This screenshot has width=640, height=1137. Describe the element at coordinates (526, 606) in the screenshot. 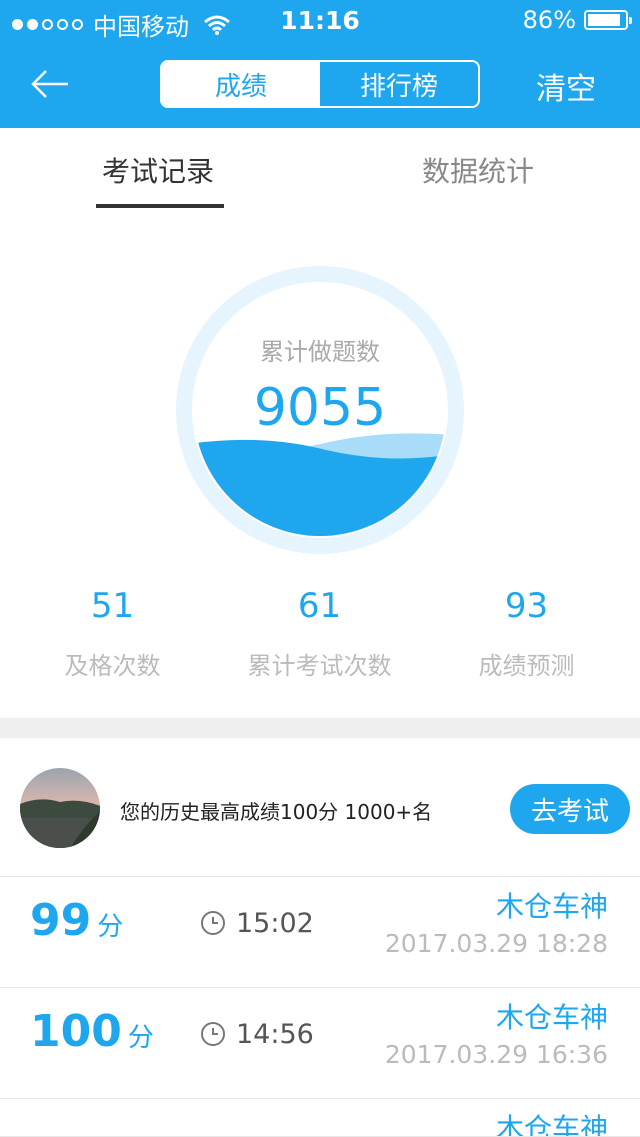

I see `predict-value: 93` at that location.